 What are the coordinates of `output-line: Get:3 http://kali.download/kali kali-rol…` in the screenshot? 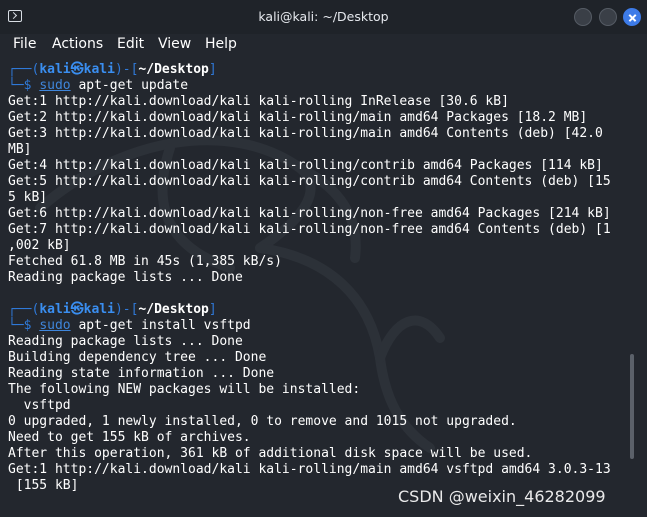 It's located at (305, 133).